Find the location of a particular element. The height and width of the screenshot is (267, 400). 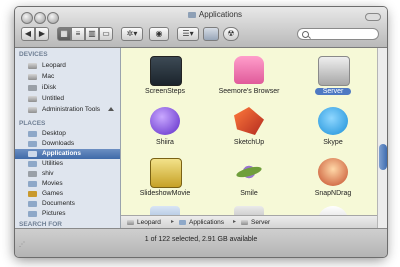

file-label: ScreenSteps is located at coordinates (165, 91).